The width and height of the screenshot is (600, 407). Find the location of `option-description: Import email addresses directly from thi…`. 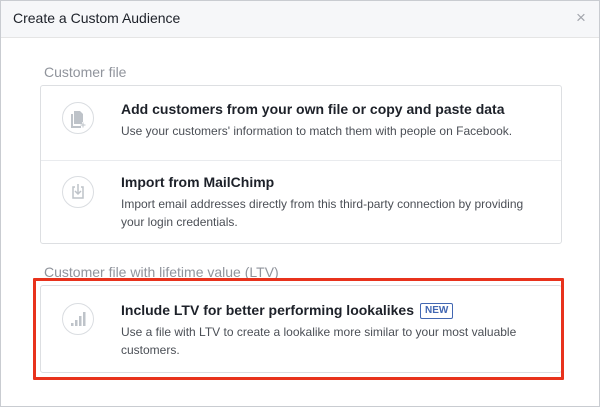

option-description: Import email addresses directly from thi… is located at coordinates (322, 213).